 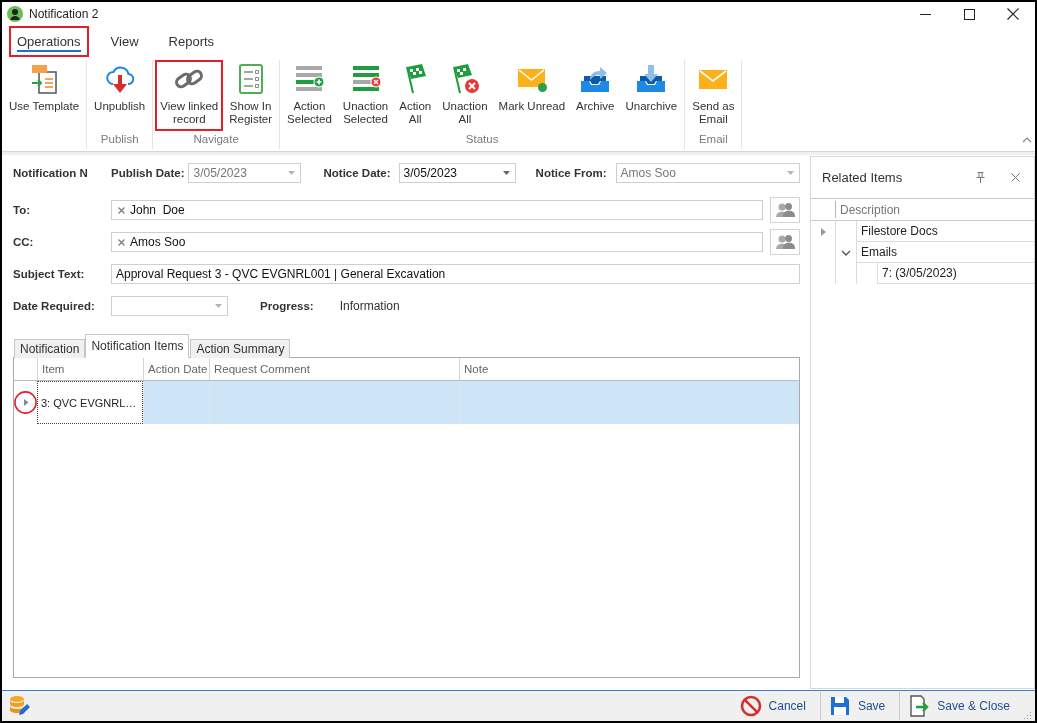 I want to click on ribbon-button: Action All, so click(x=415, y=95).